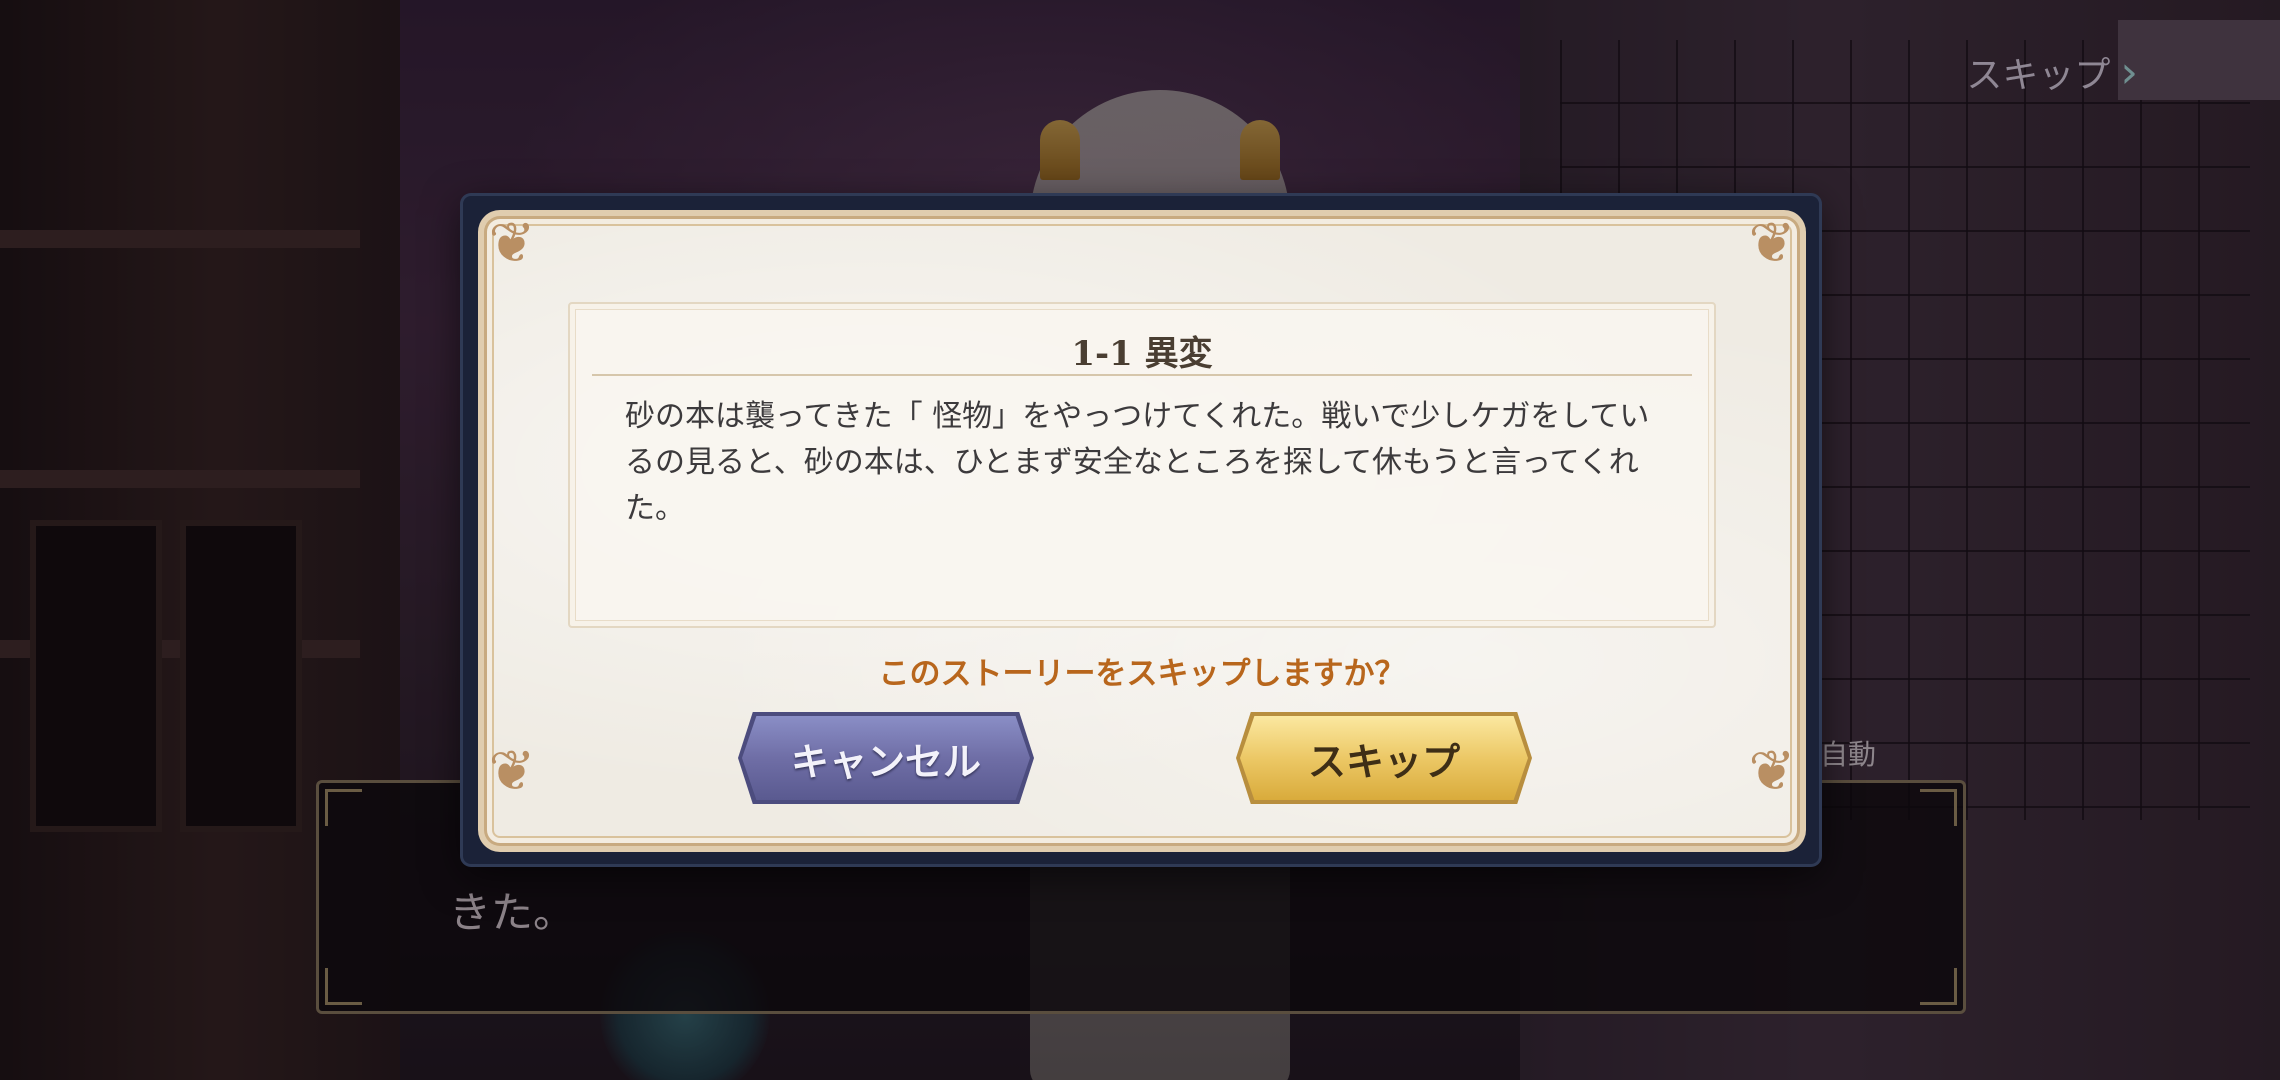 The image size is (2280, 1080). I want to click on top-skip-button: スキップ ›, so click(2052, 72).